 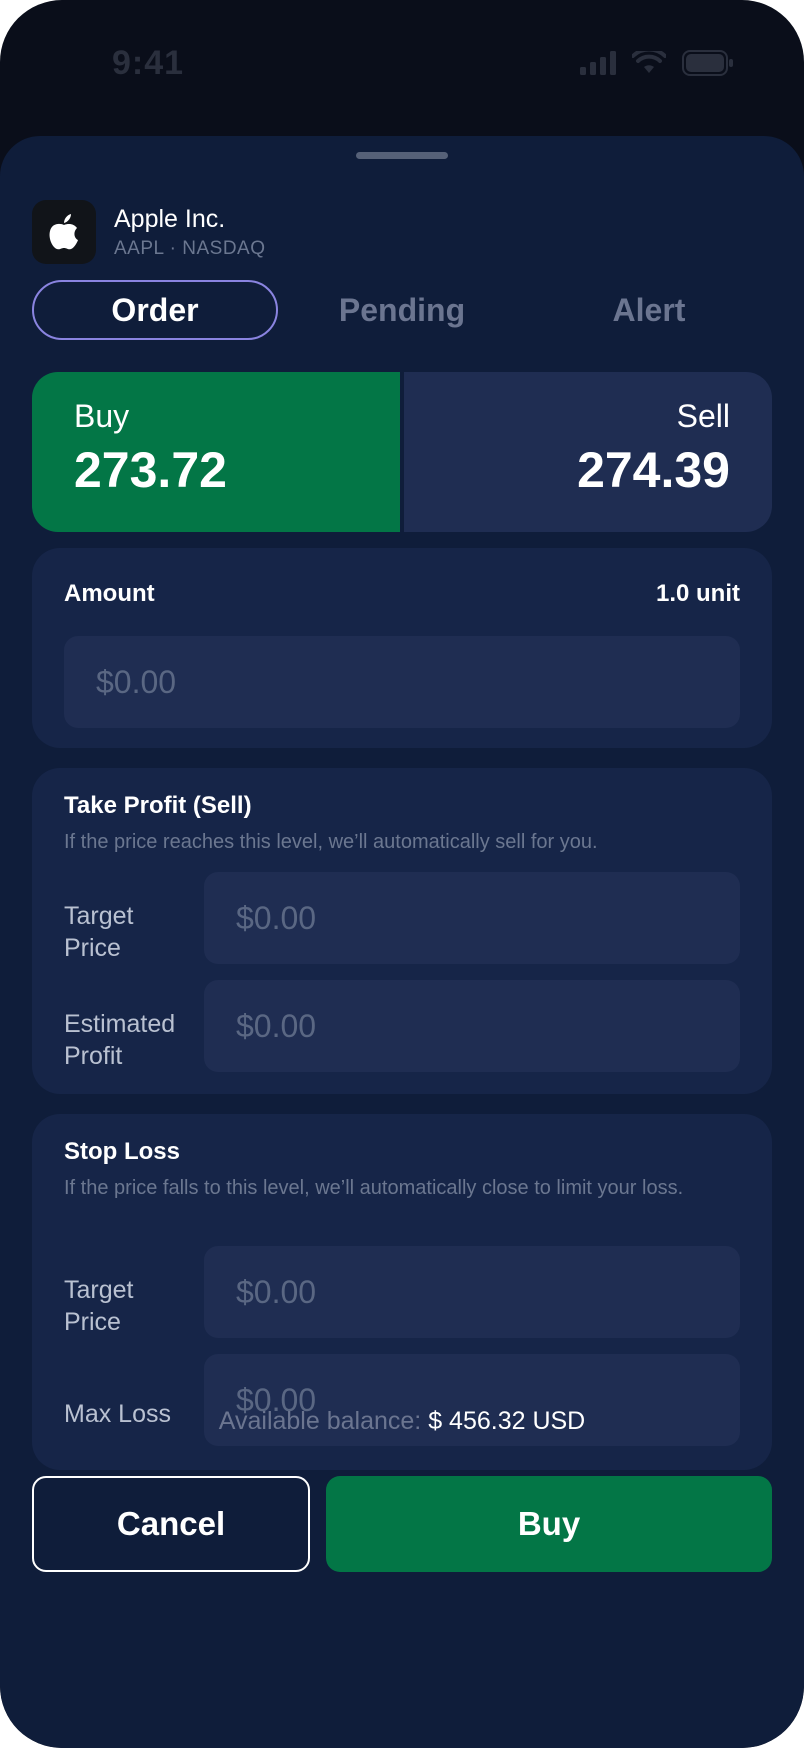 What do you see at coordinates (402, 682) in the screenshot?
I see `amount-input: $0.00` at bounding box center [402, 682].